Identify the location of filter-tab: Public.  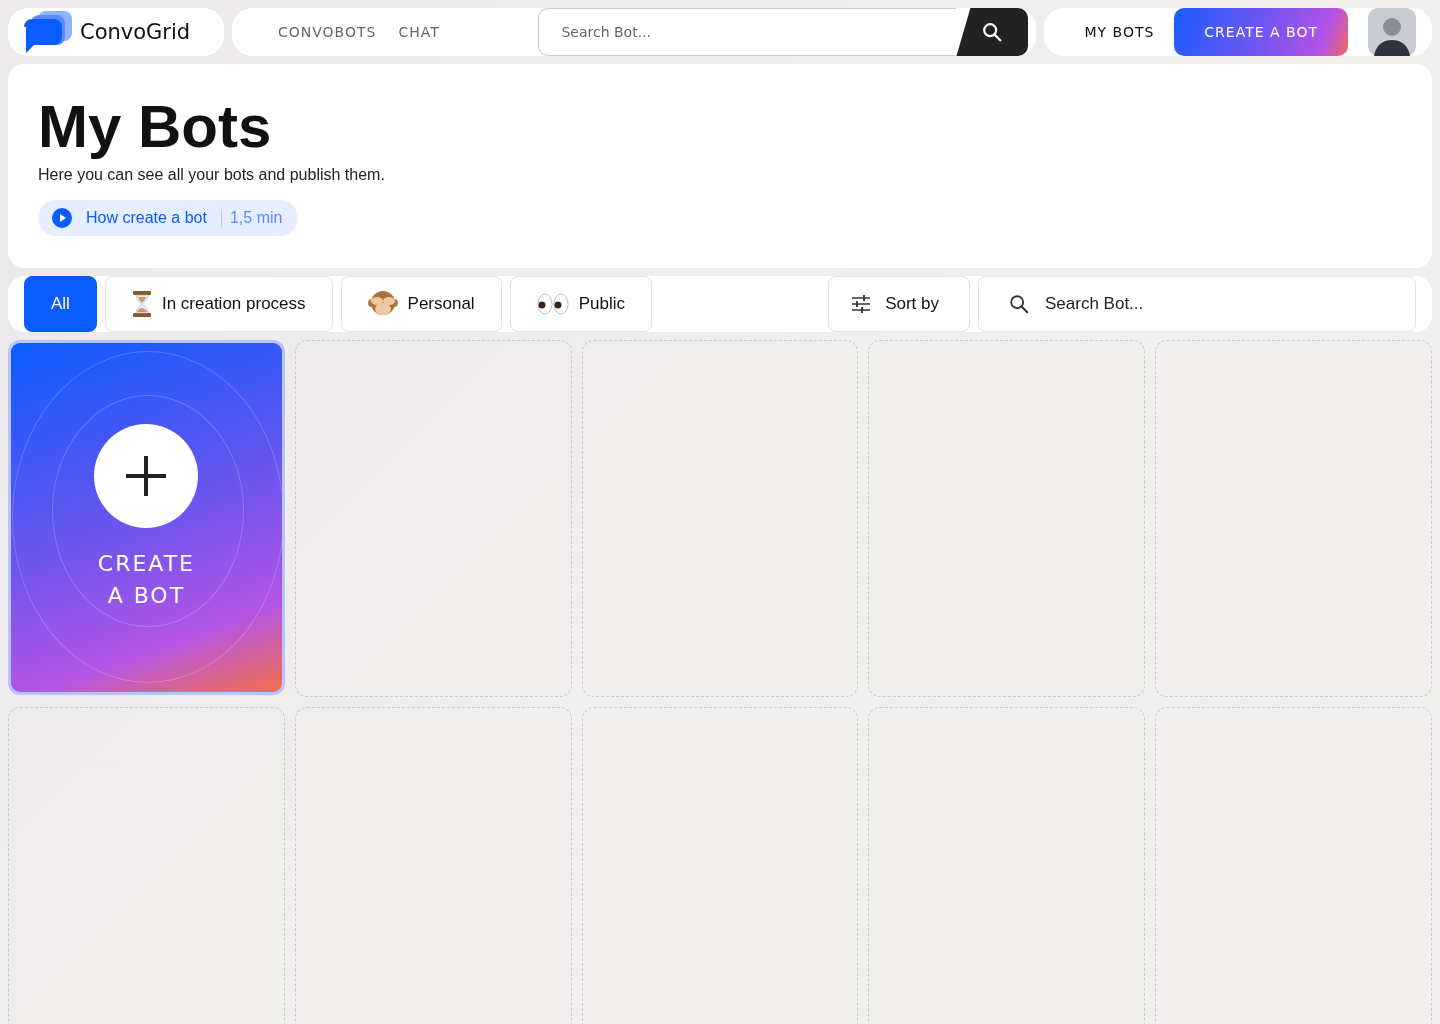
(580, 304).